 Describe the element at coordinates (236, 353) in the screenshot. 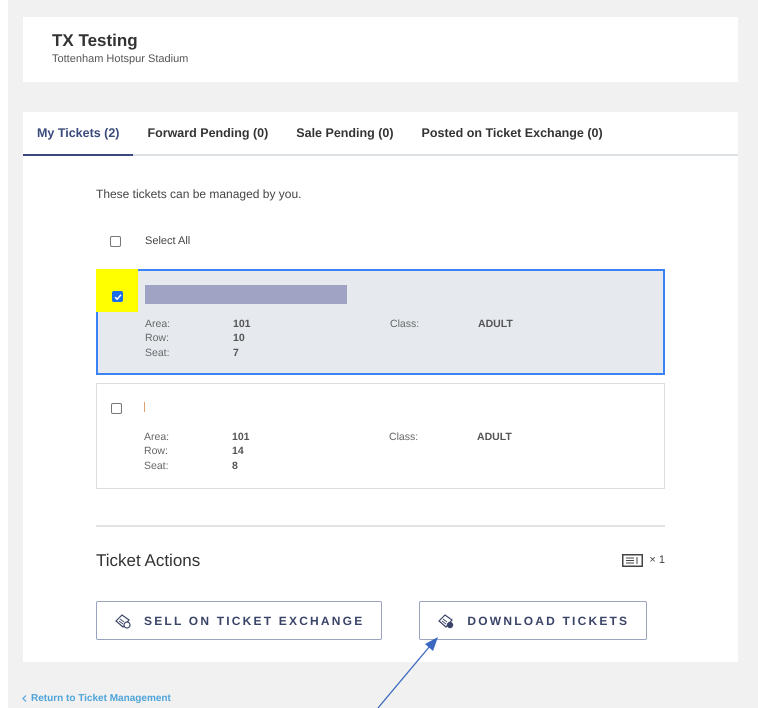

I see `field-value: 7` at that location.